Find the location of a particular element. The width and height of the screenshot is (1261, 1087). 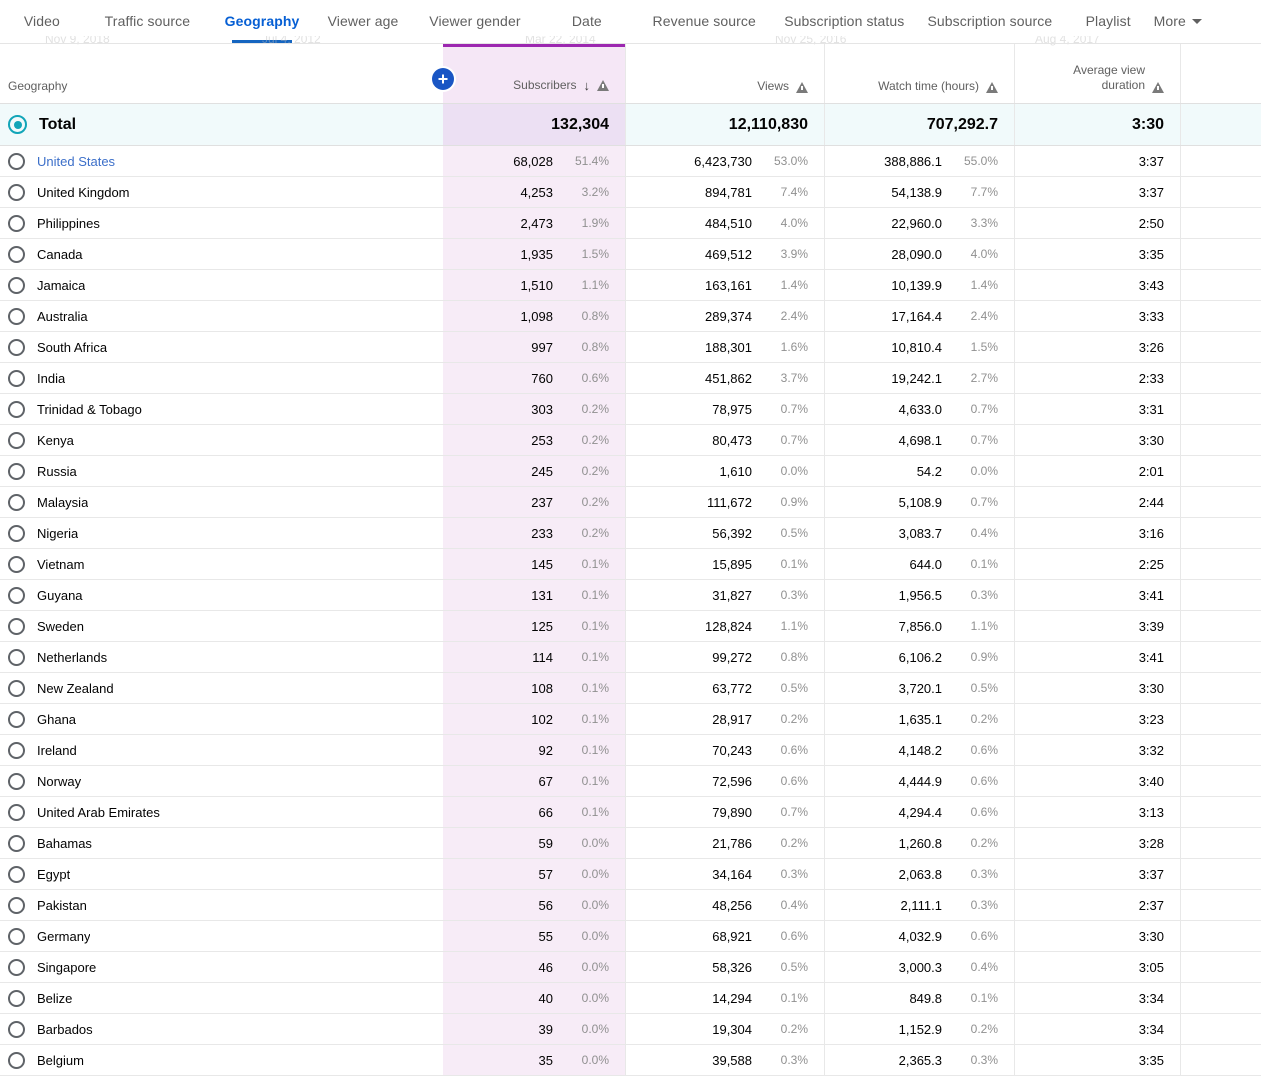

table-row: Bahamas 59 0.0% 21,786 0.2% 1,260.8 0.2% 3:28 is located at coordinates (630, 843).